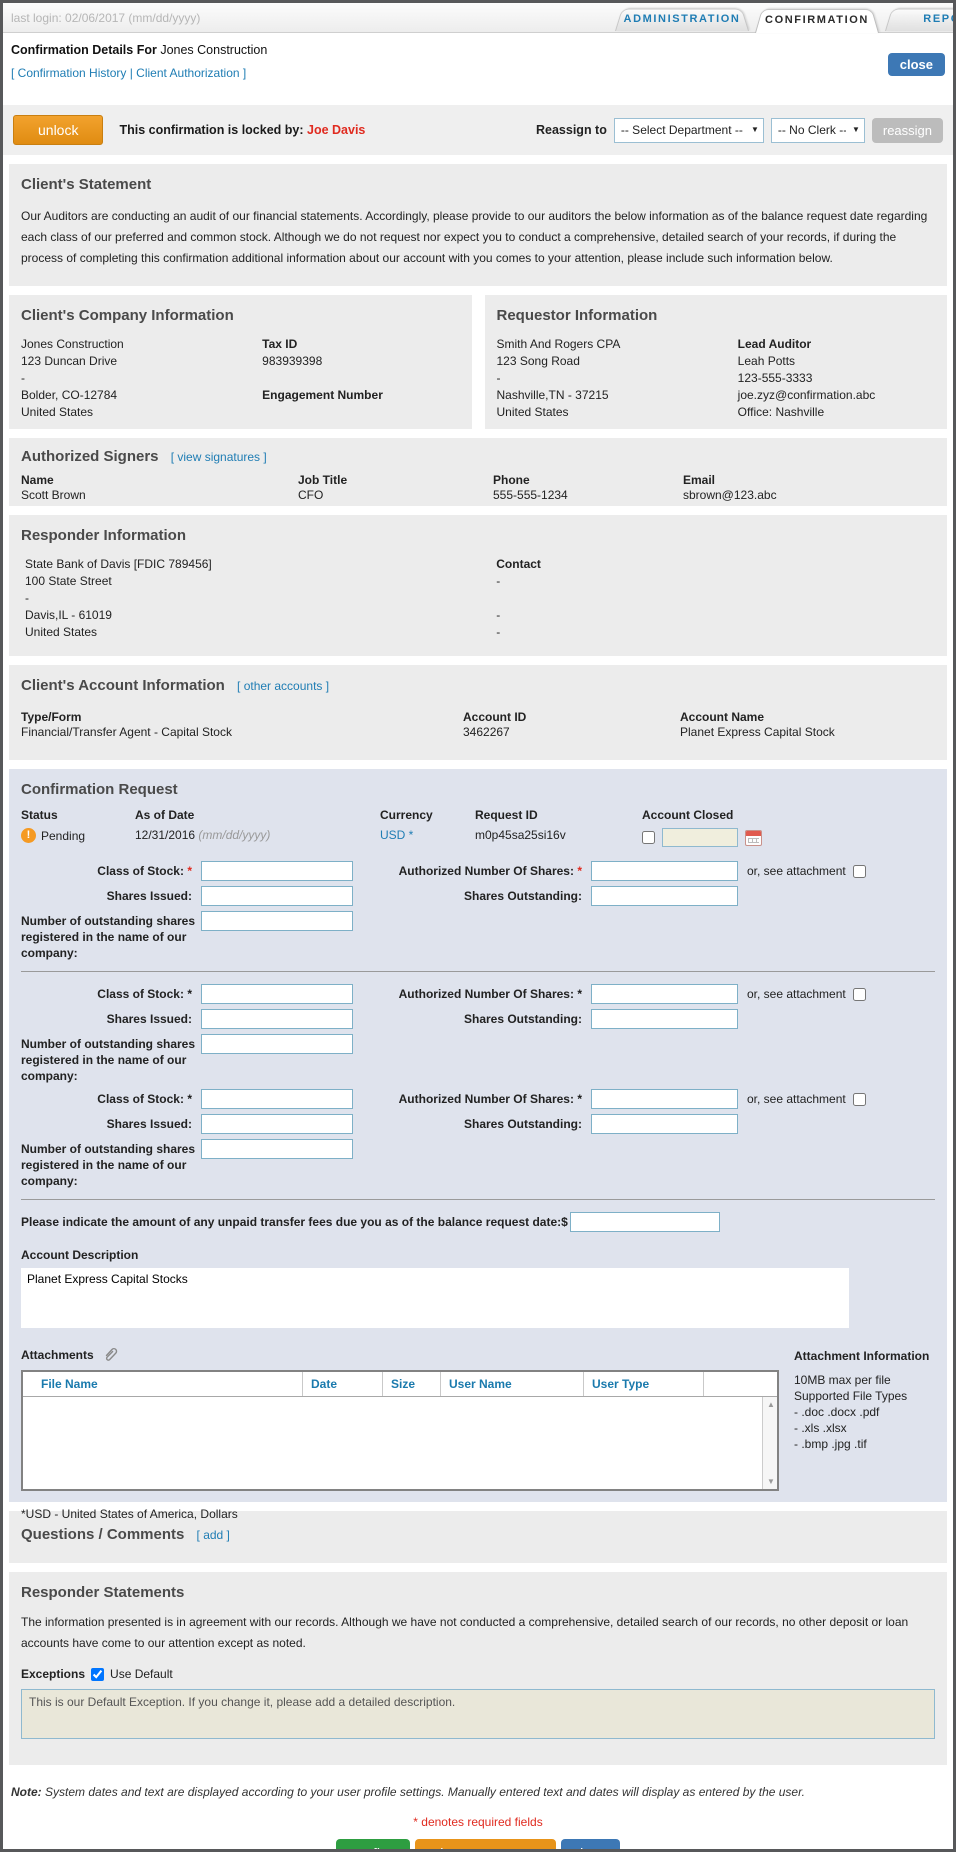  What do you see at coordinates (149, 1019) in the screenshot?
I see `shares-issued-label: Shares Issued:` at bounding box center [149, 1019].